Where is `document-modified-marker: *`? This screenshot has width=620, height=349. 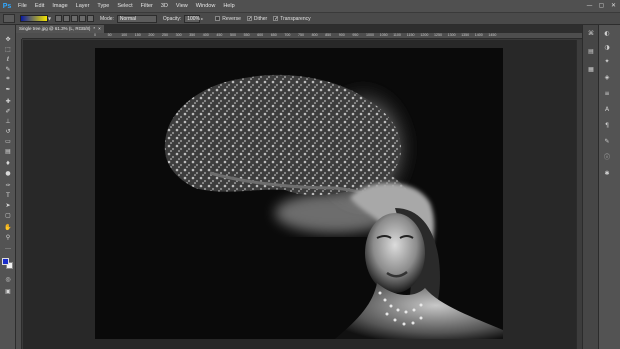
document-modified-marker: * is located at coordinates (94, 28).